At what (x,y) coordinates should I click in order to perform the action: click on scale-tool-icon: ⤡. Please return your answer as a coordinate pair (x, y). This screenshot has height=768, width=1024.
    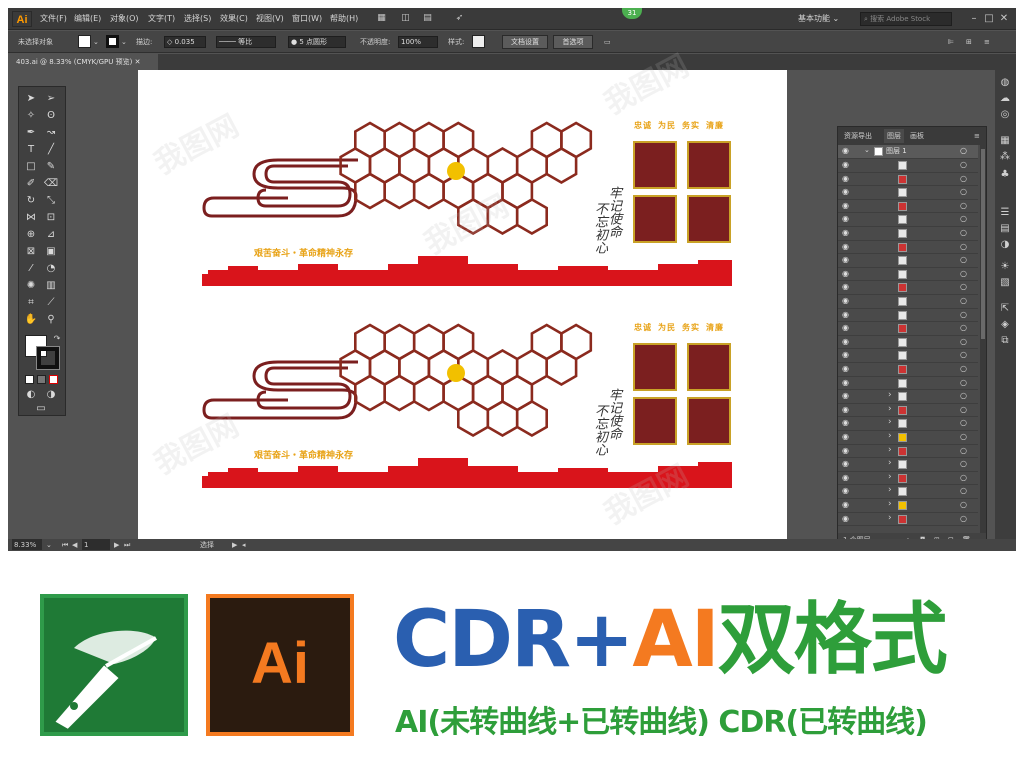
    Looking at the image, I should click on (51, 201).